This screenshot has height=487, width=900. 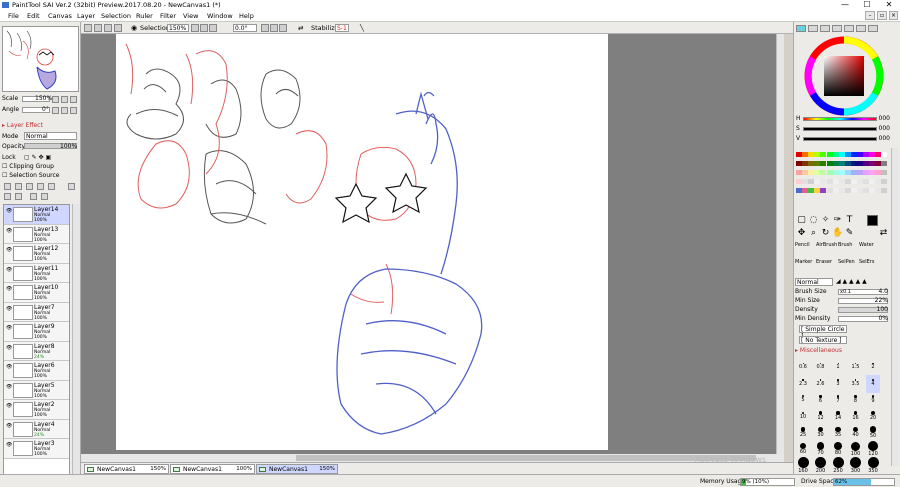 What do you see at coordinates (28, 166) in the screenshot?
I see `clipping-group-checkbox: ☐ Clipping Group` at bounding box center [28, 166].